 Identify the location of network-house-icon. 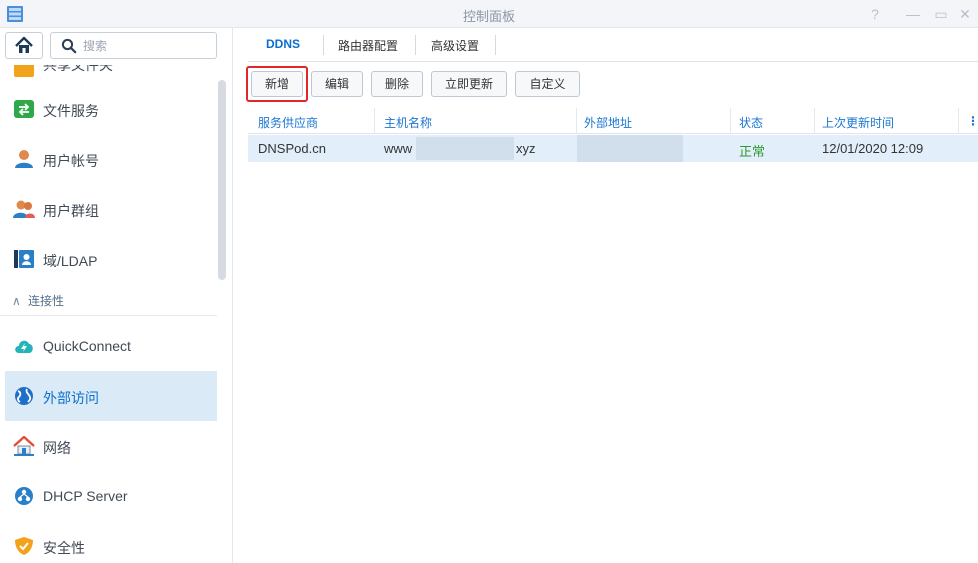
(24, 446).